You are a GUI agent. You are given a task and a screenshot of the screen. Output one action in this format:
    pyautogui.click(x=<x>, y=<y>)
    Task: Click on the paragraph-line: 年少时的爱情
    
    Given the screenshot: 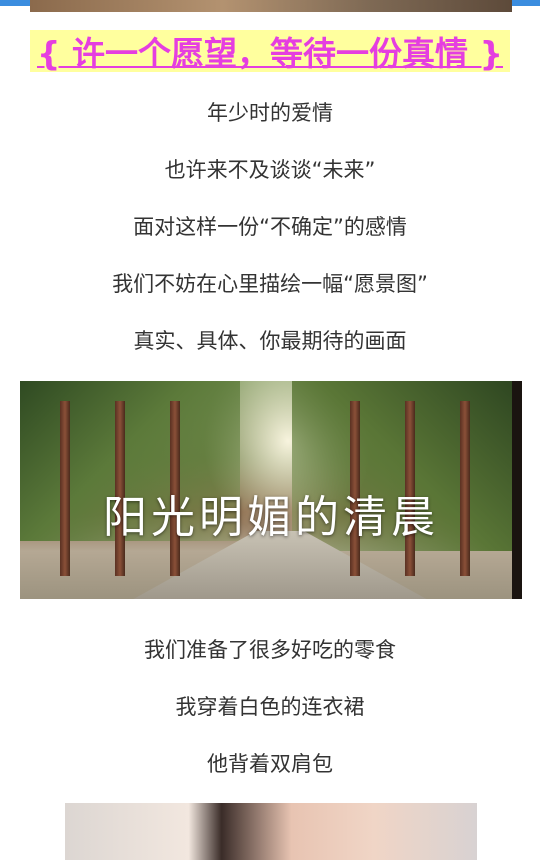 What is the action you would take?
    pyautogui.click(x=270, y=113)
    